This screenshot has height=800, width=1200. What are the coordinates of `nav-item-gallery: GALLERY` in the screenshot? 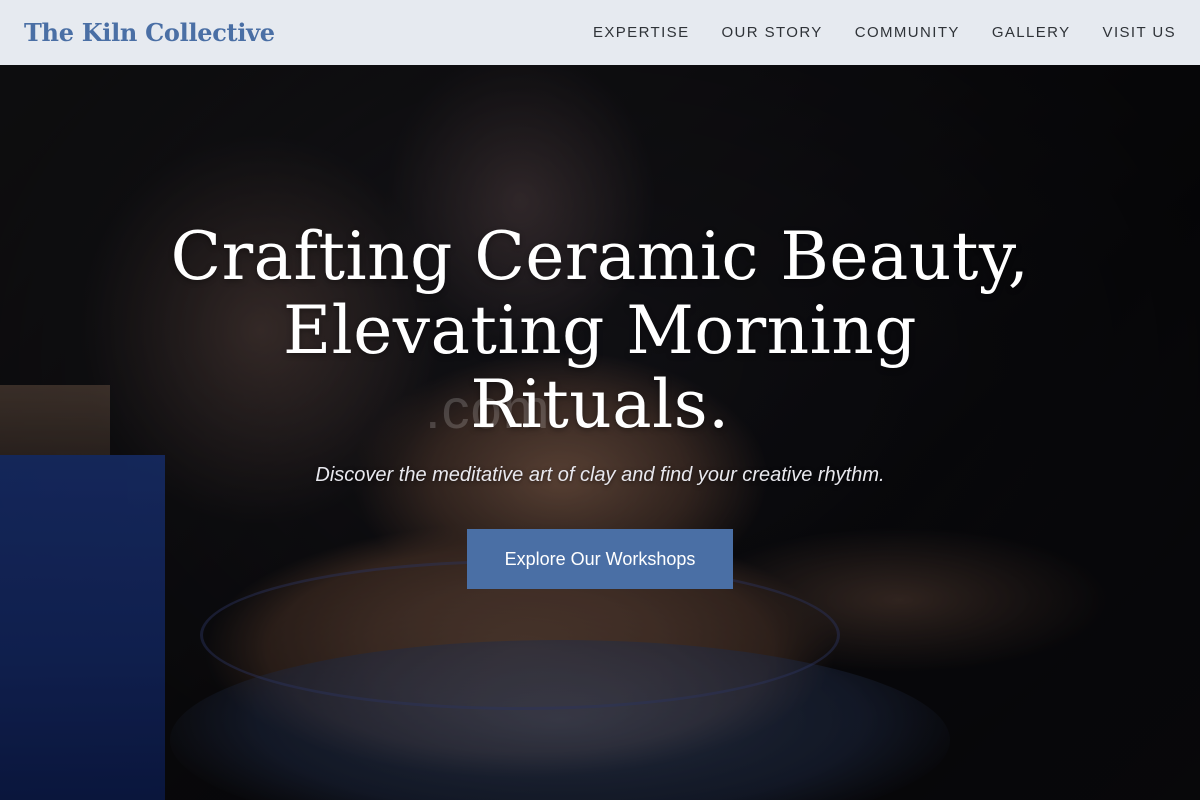 It's located at (1031, 33).